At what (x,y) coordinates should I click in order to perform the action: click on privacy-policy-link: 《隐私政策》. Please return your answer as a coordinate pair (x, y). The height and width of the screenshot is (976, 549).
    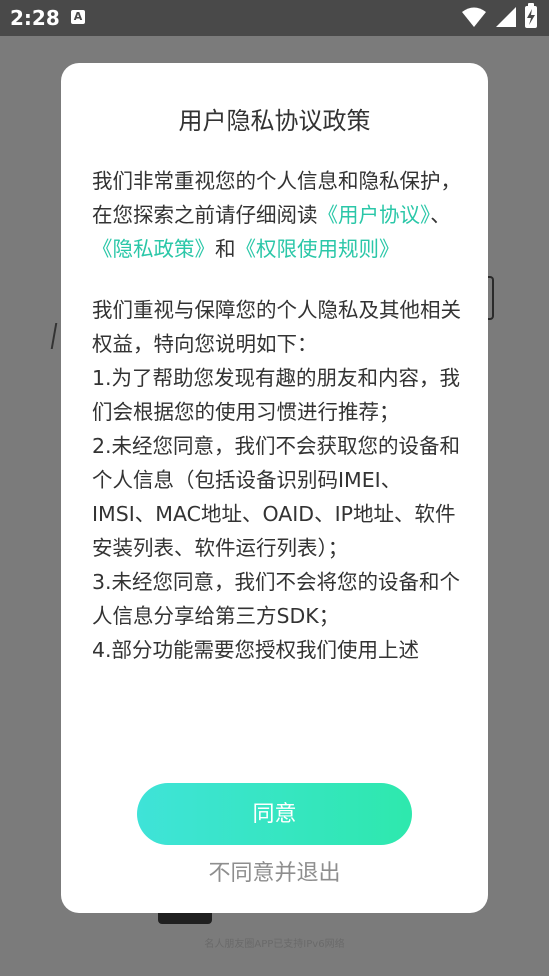
    Looking at the image, I should click on (153, 249).